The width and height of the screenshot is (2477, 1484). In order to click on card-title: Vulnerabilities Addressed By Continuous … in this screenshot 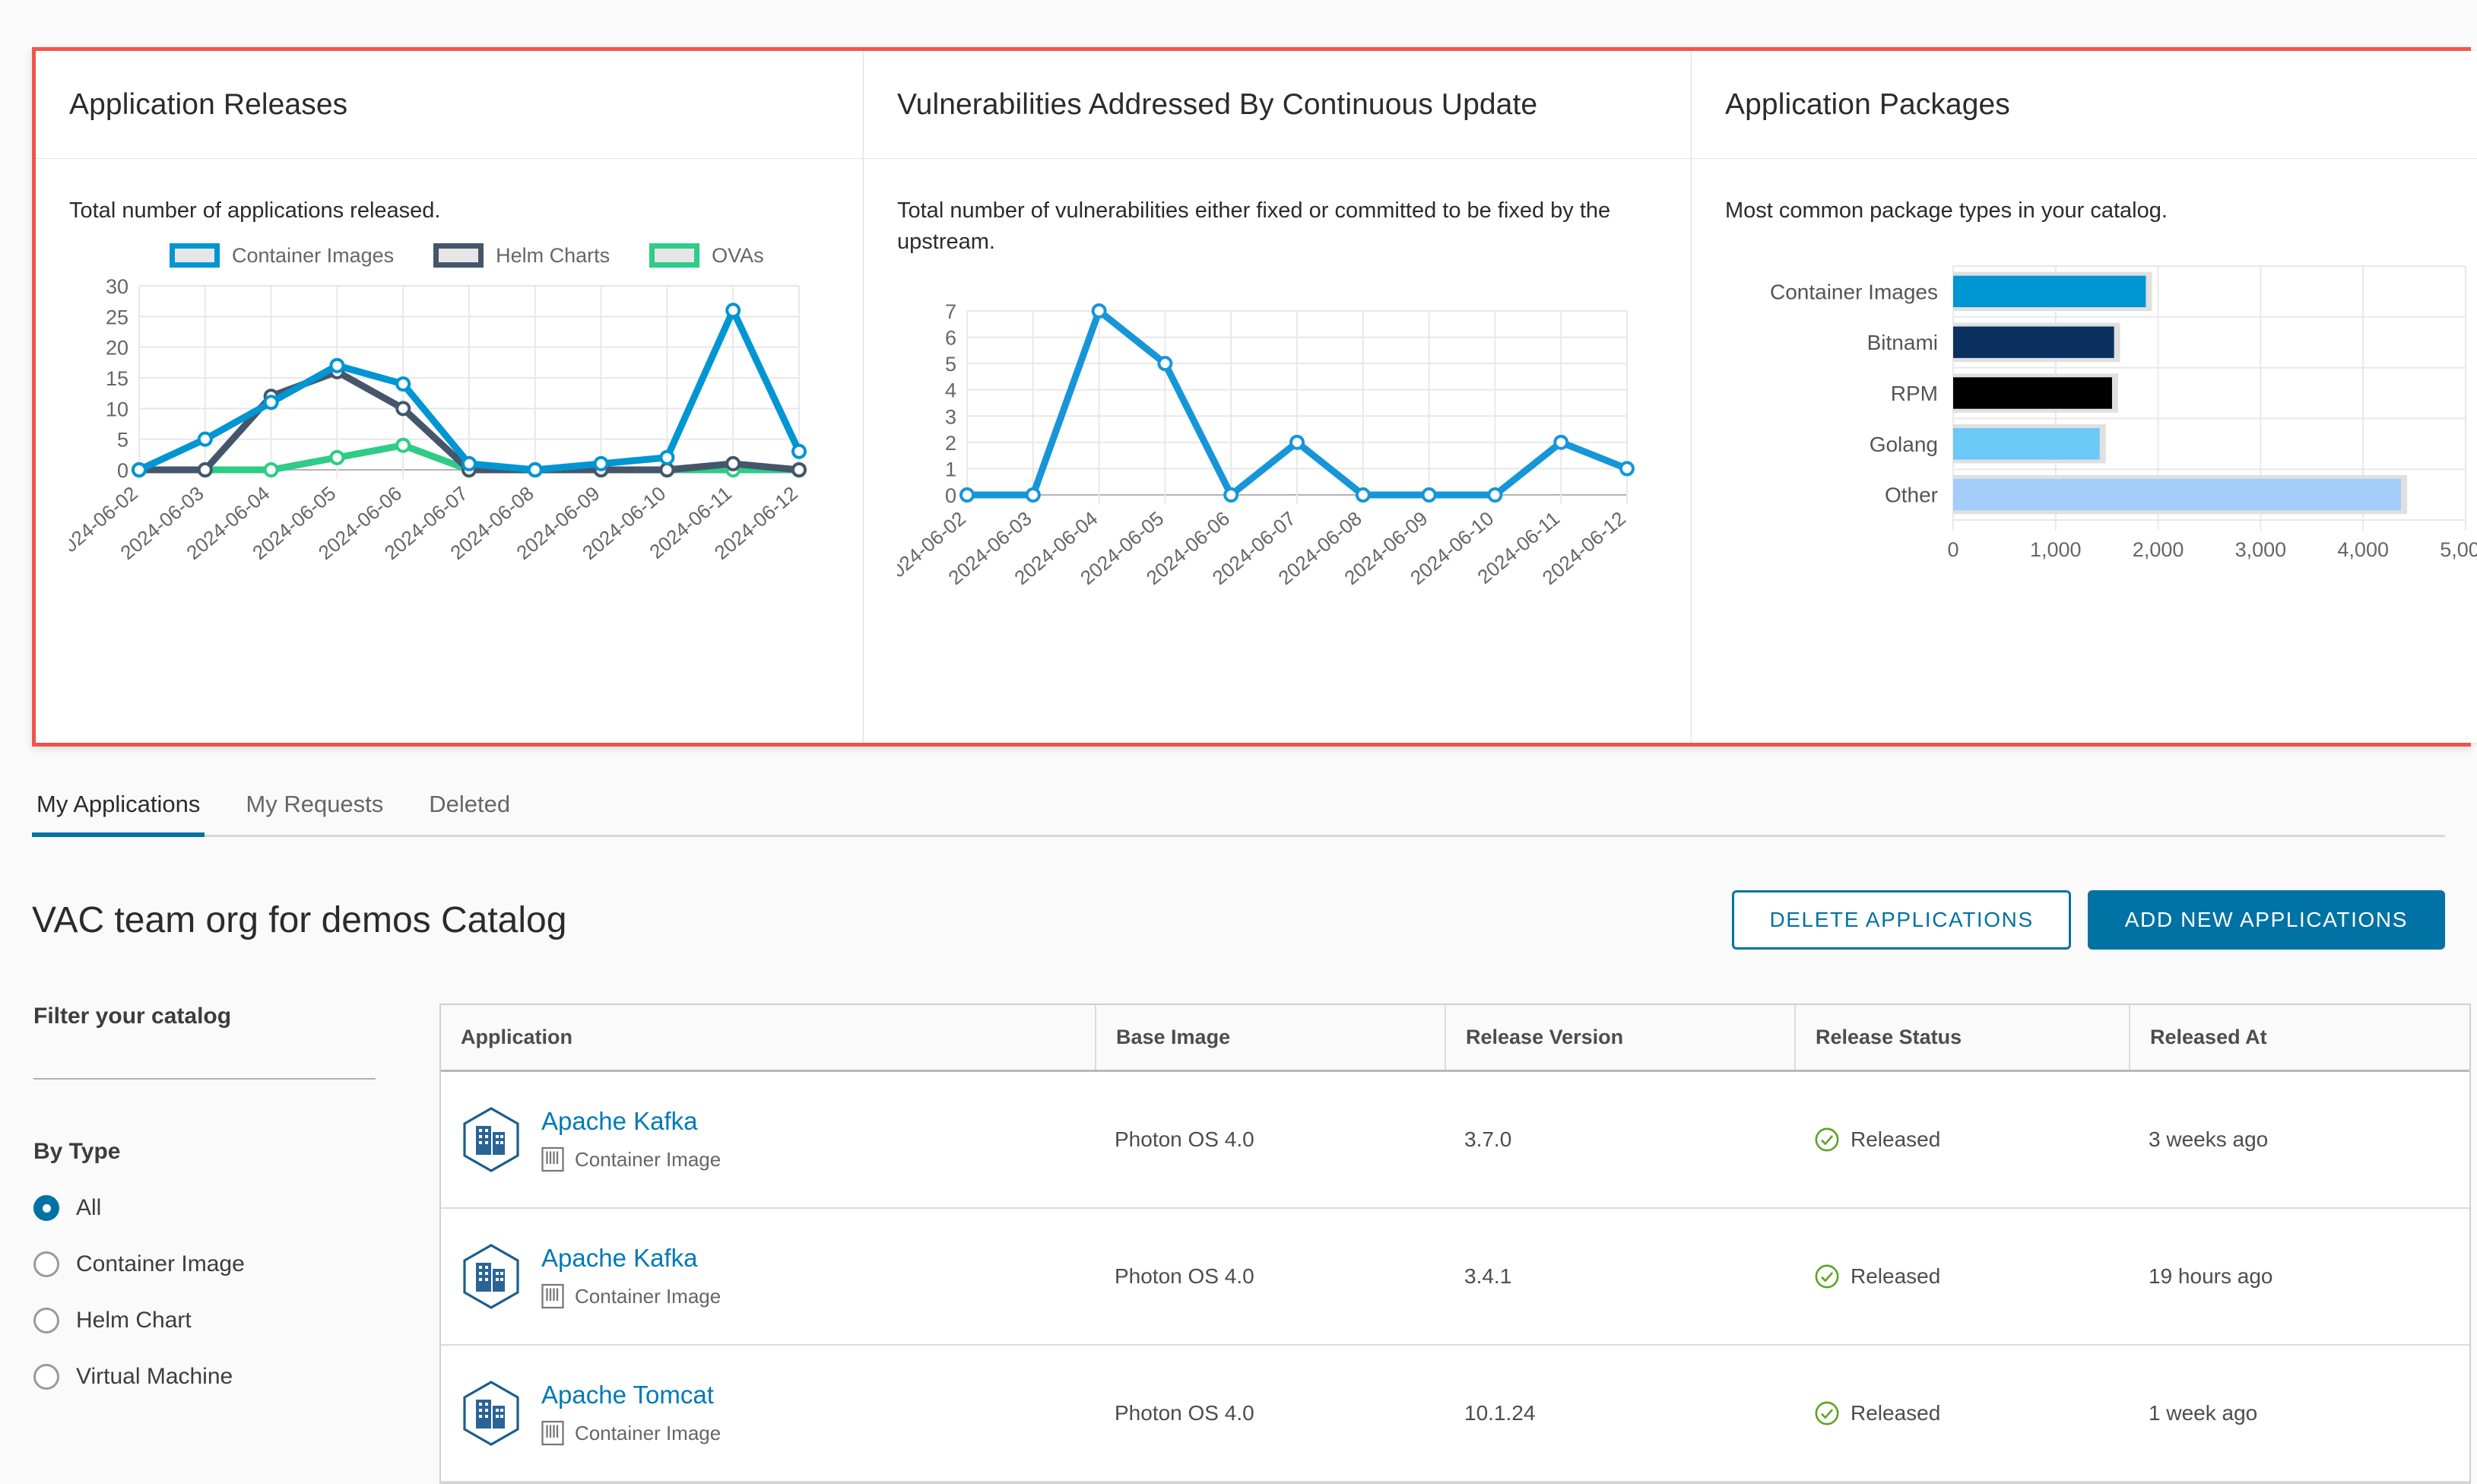, I will do `click(1217, 104)`.